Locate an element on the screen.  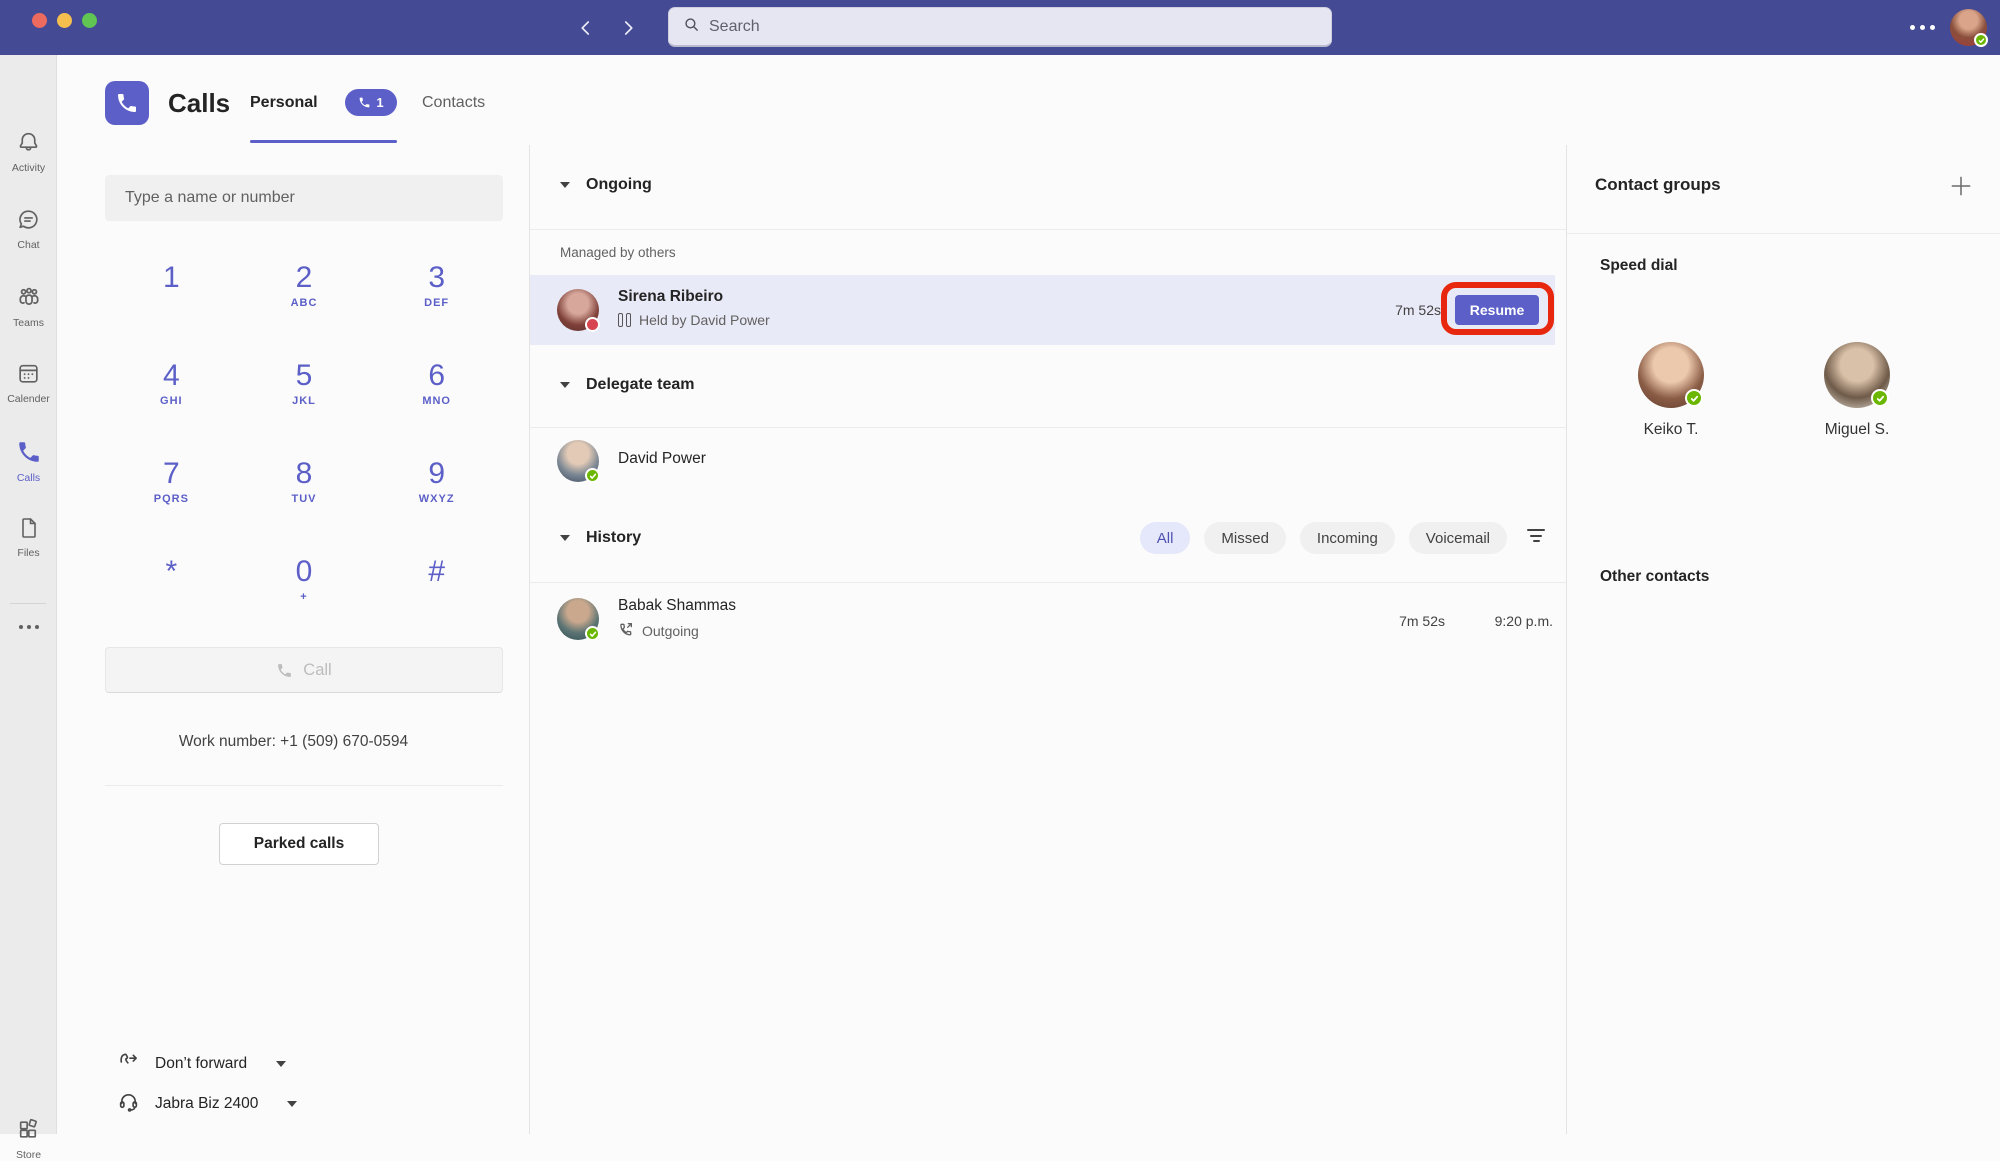
sidebar-item-label: Calls is located at coordinates (28, 478).